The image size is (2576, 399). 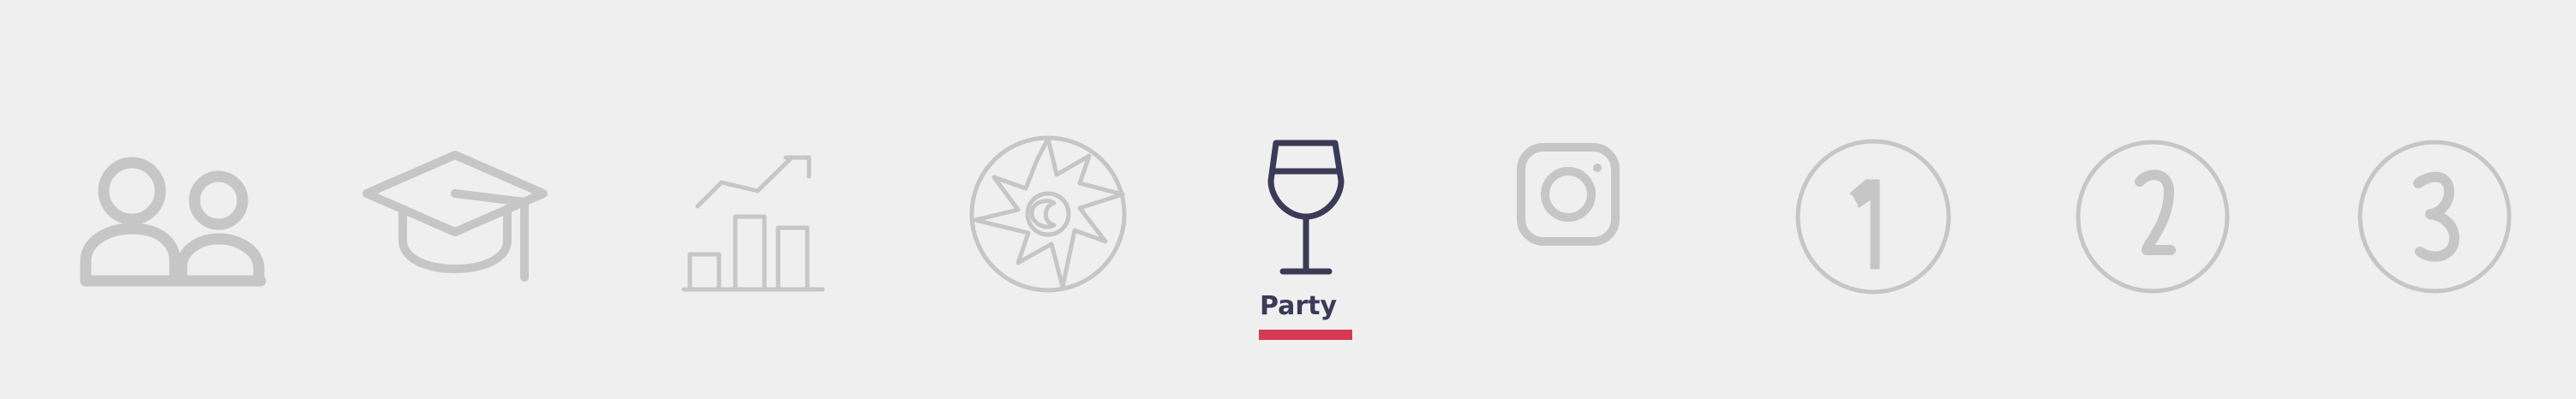 I want to click on graduation-cap-icon, so click(x=456, y=217).